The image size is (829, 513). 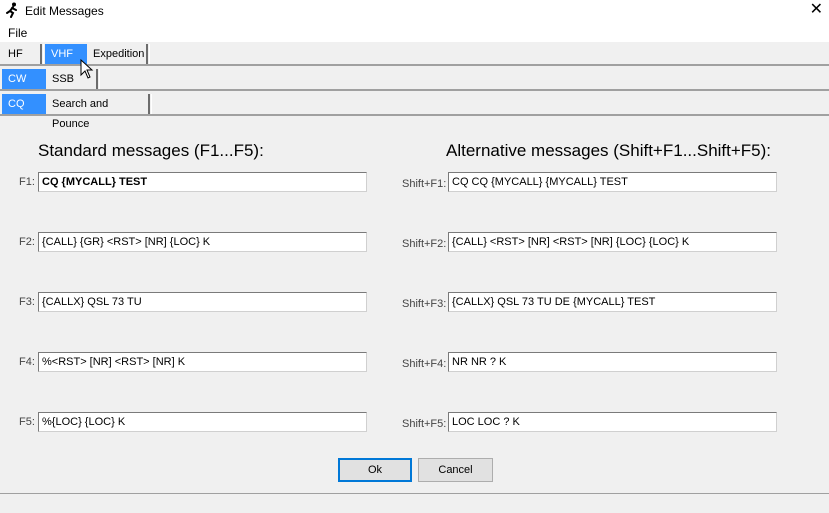 I want to click on close-button: ✕, so click(x=816, y=10).